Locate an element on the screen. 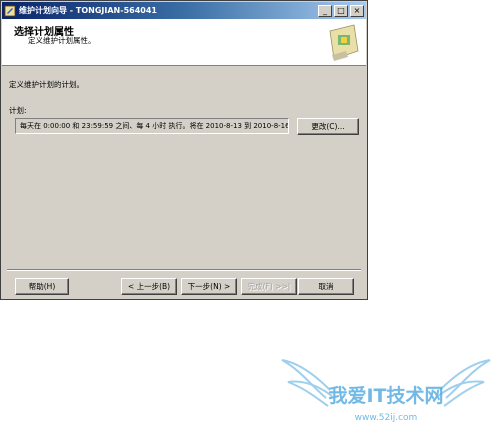  title-bar: 维护计划向导 - TONGJIAN-564041 _ □ × is located at coordinates (184, 10).